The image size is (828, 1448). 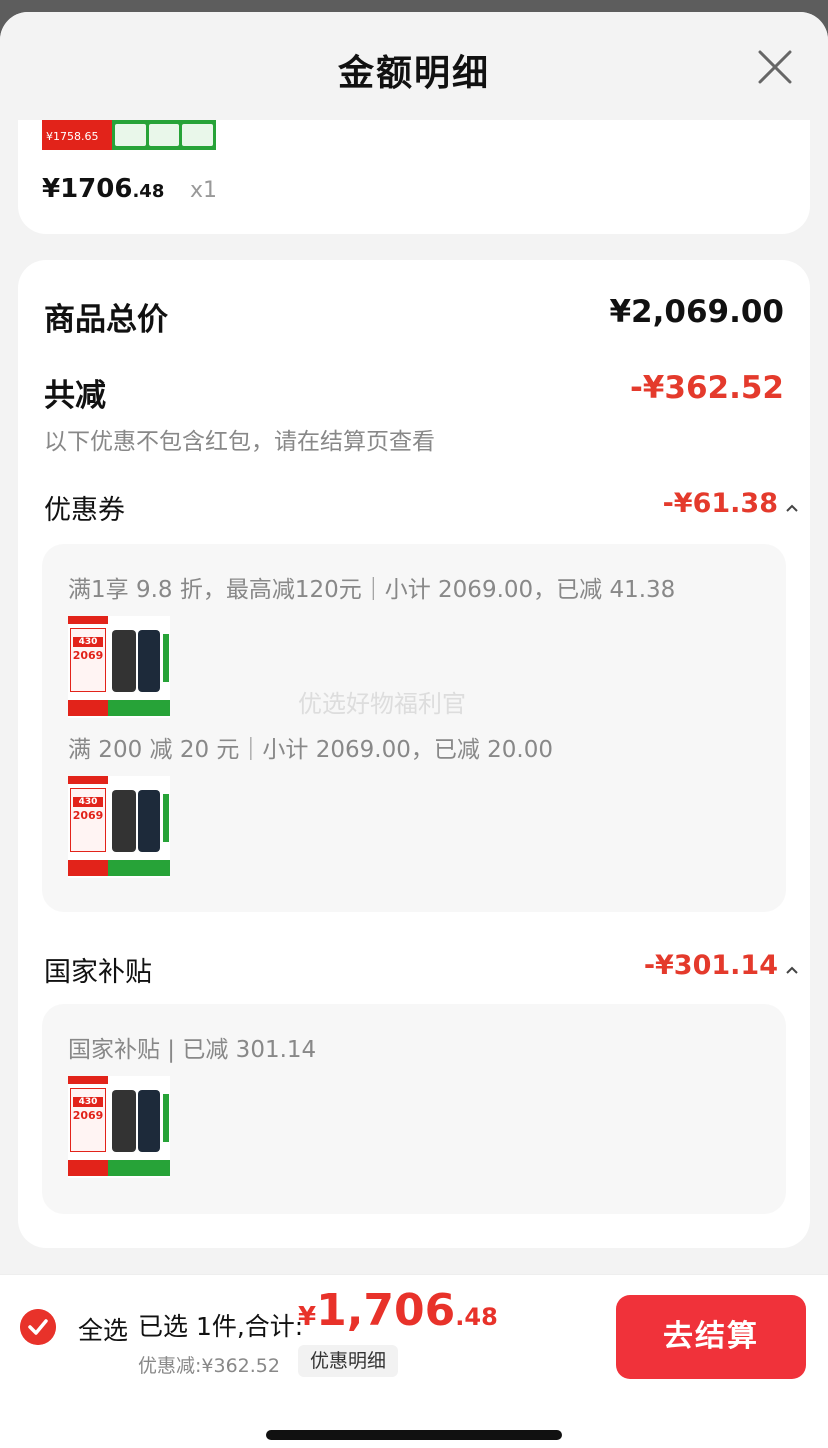 I want to click on coupon-rule: 满 200 减 20 元｜小计 2069.00，已减 20.00, so click(x=310, y=750).